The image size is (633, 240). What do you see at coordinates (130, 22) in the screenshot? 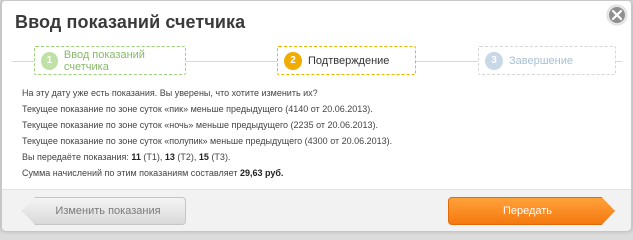
I see `dialog-title: Ввод показаний счетчика` at bounding box center [130, 22].